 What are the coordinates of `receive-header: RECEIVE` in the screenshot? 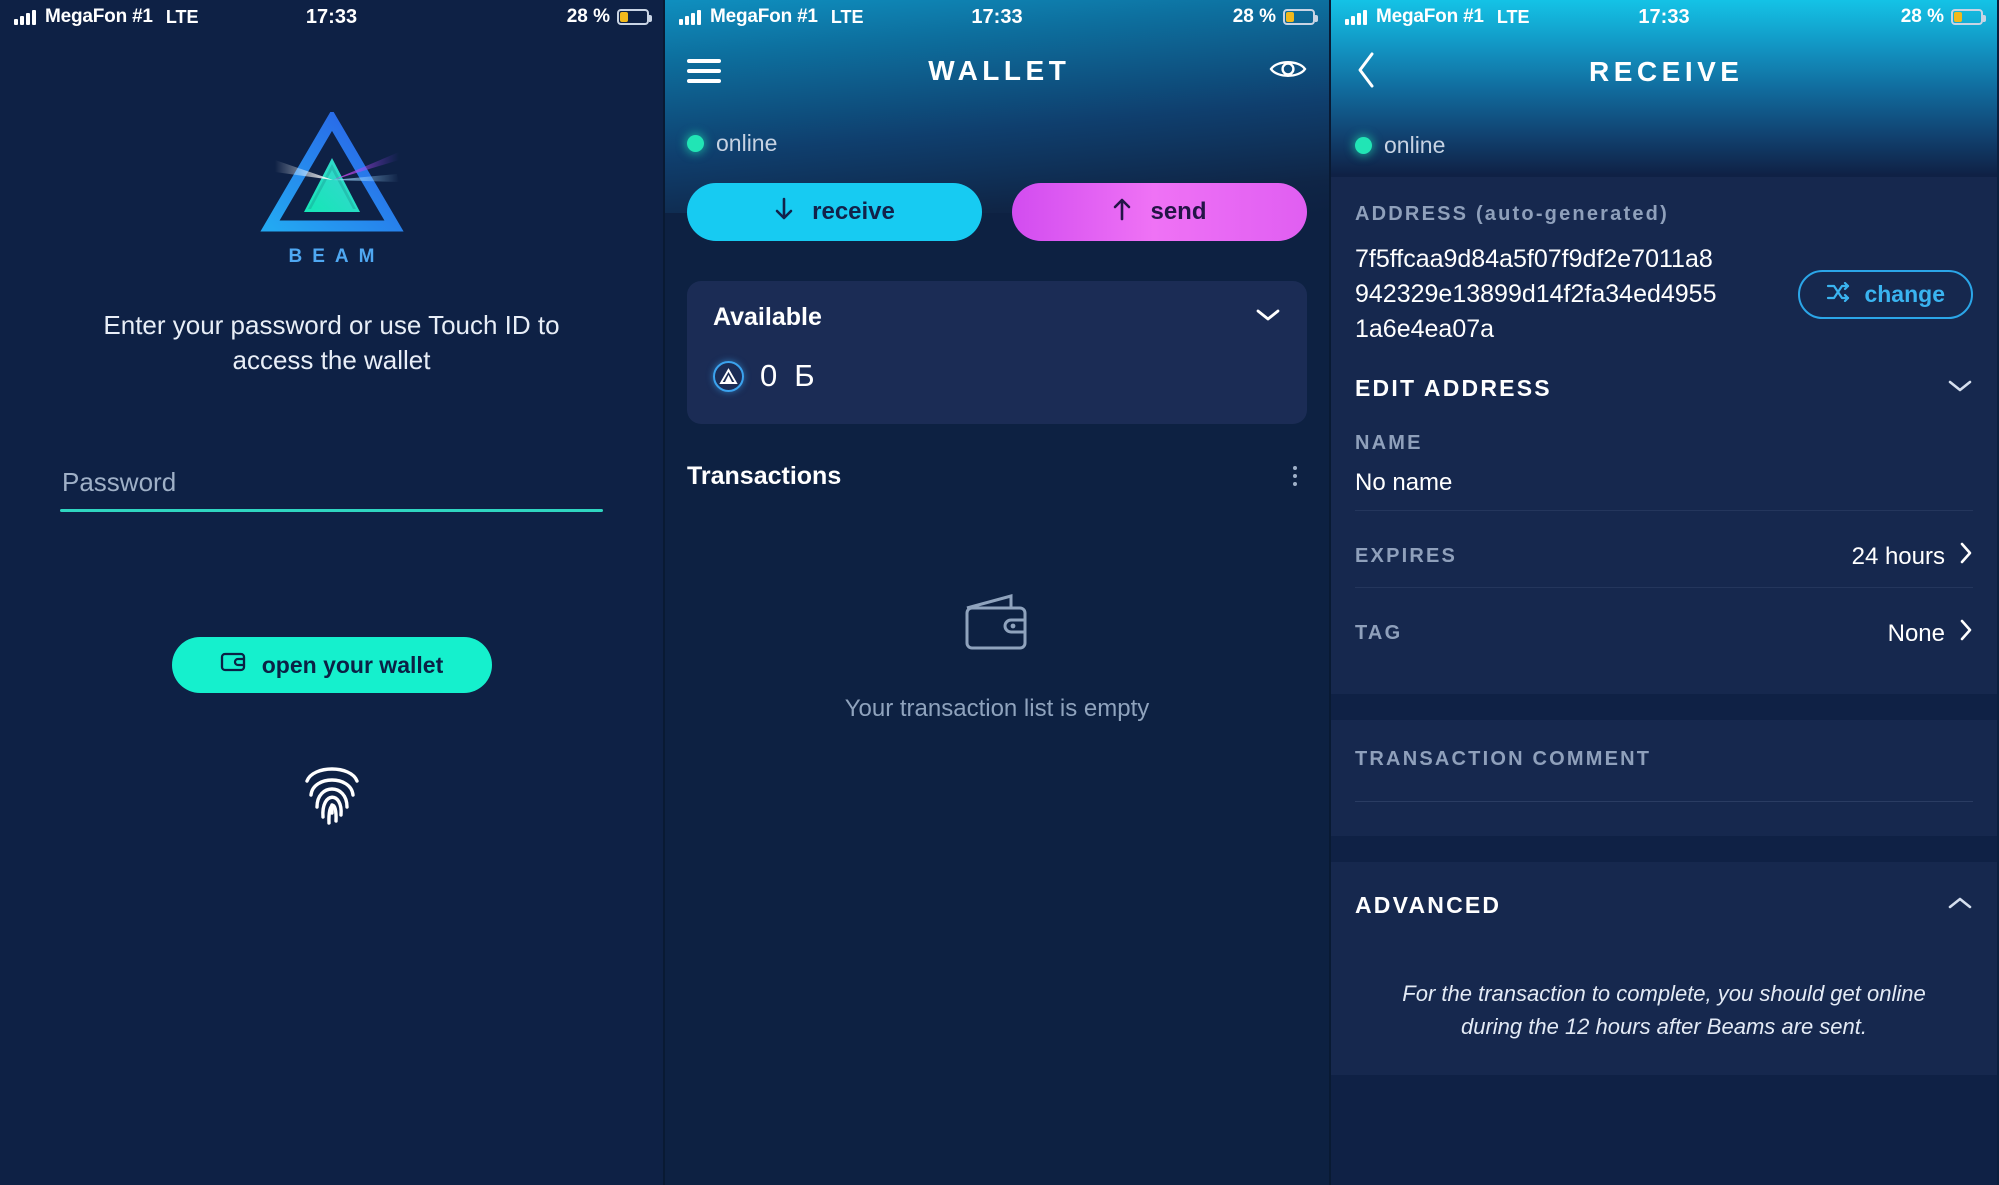 It's located at (1664, 72).